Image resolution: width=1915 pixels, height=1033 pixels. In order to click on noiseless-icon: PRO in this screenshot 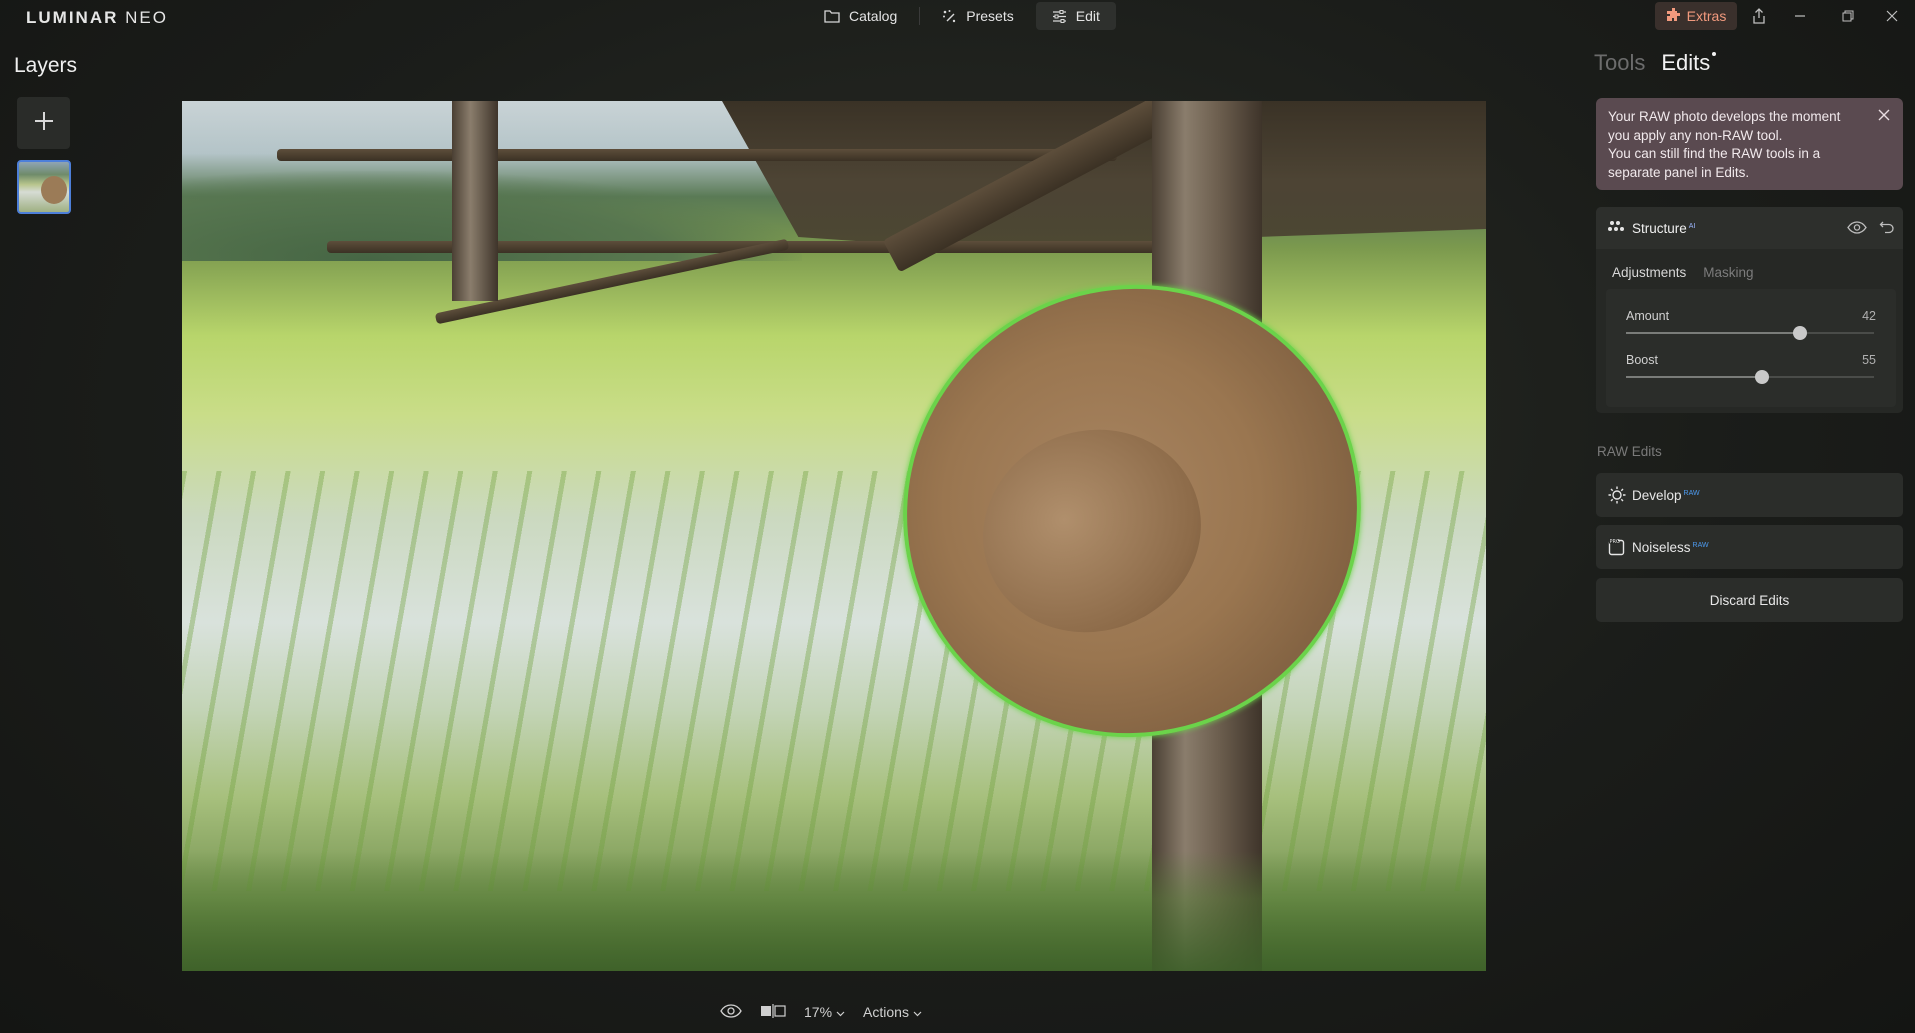, I will do `click(1617, 547)`.